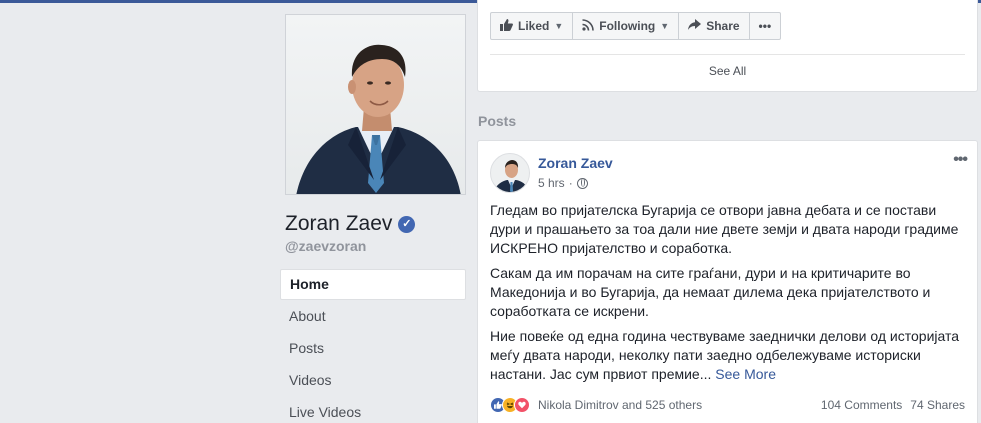  I want to click on page-handle: @zaevzoran, so click(325, 246).